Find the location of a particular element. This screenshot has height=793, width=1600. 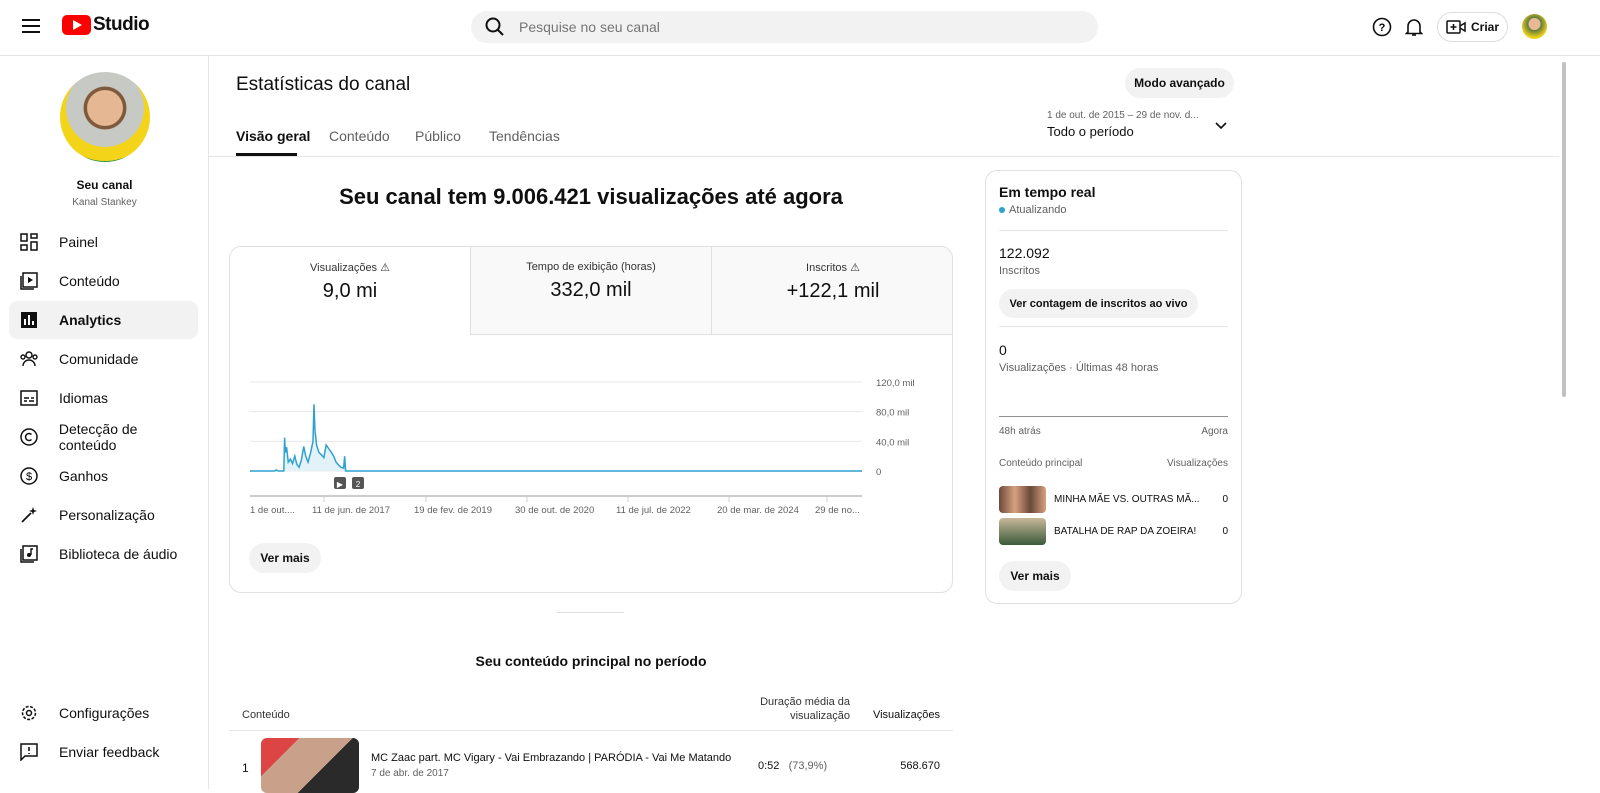

sidebar-item-deteccao: Detecção de conteúdo is located at coordinates (103, 437).